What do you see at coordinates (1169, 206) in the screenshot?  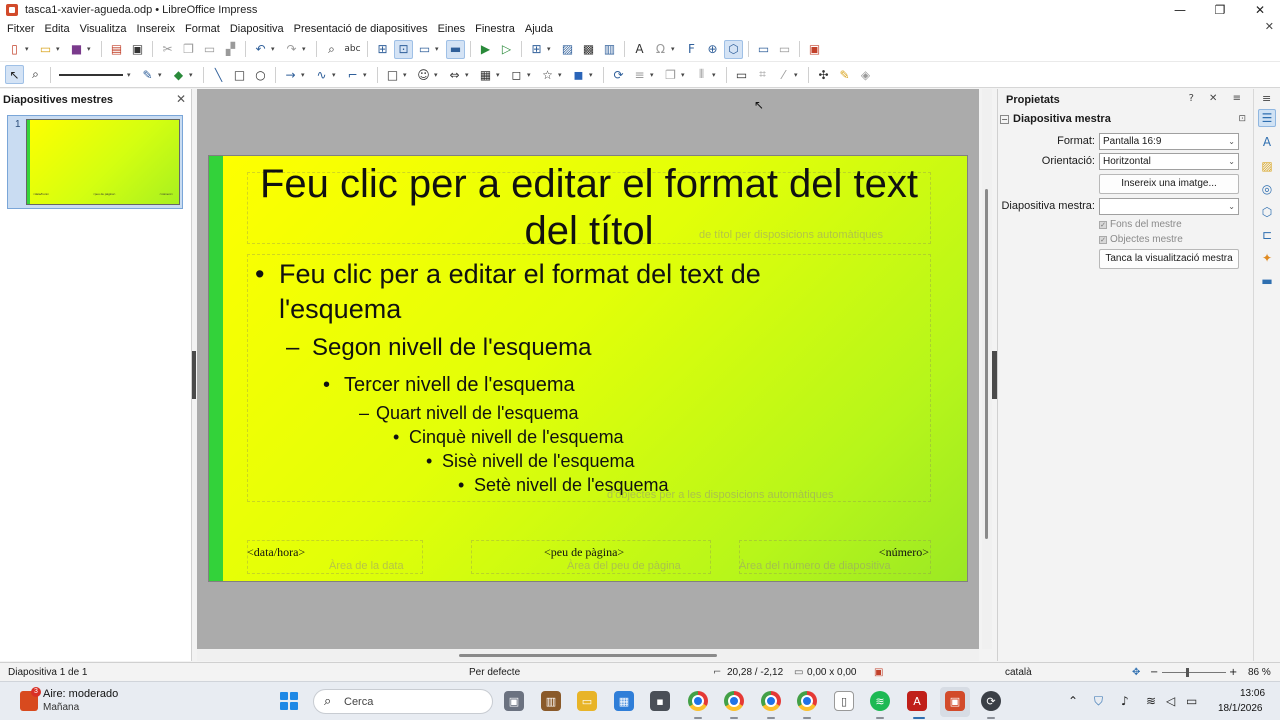 I see `master-slide-select: ⌄` at bounding box center [1169, 206].